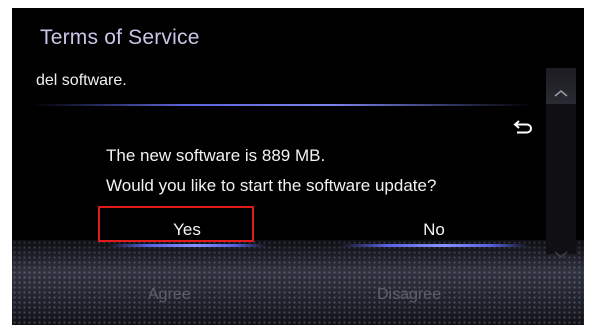 This screenshot has height=335, width=596. I want to click on yes-button: Yes, so click(187, 230).